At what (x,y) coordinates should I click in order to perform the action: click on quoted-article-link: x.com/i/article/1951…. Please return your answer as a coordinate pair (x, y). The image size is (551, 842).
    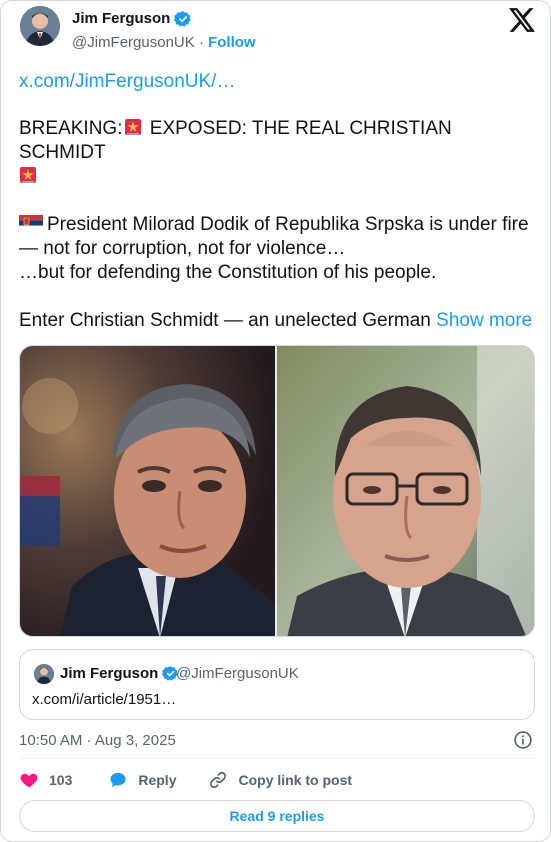
    Looking at the image, I should click on (104, 699).